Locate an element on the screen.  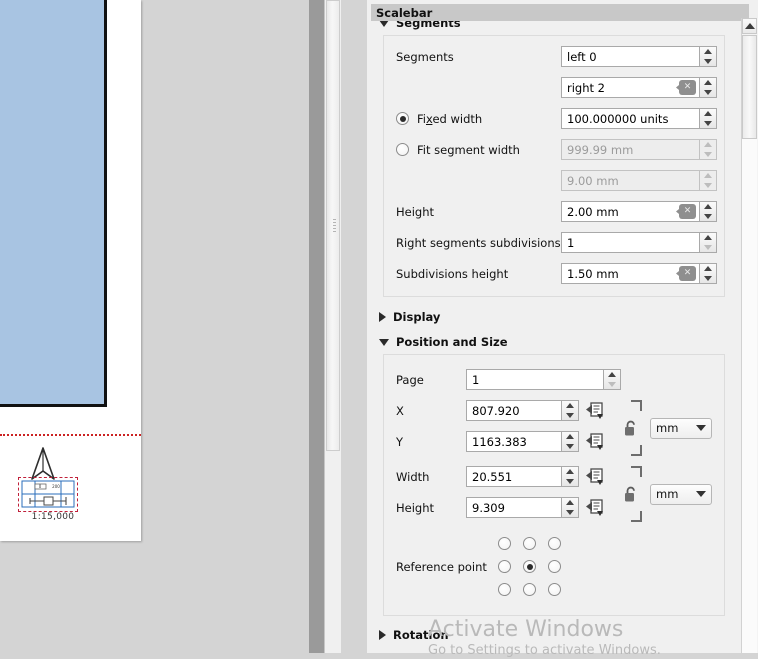
scrollbar-grip-icon is located at coordinates (334, 226).